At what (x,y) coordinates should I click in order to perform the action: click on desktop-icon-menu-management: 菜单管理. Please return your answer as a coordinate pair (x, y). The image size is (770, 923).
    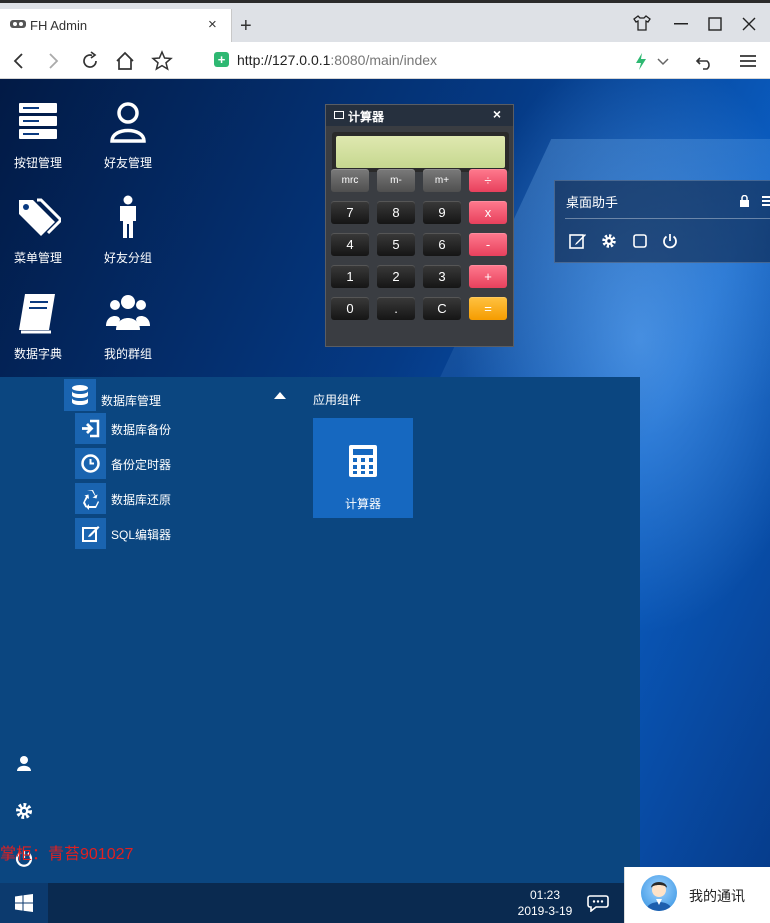
    Looking at the image, I should click on (38, 230).